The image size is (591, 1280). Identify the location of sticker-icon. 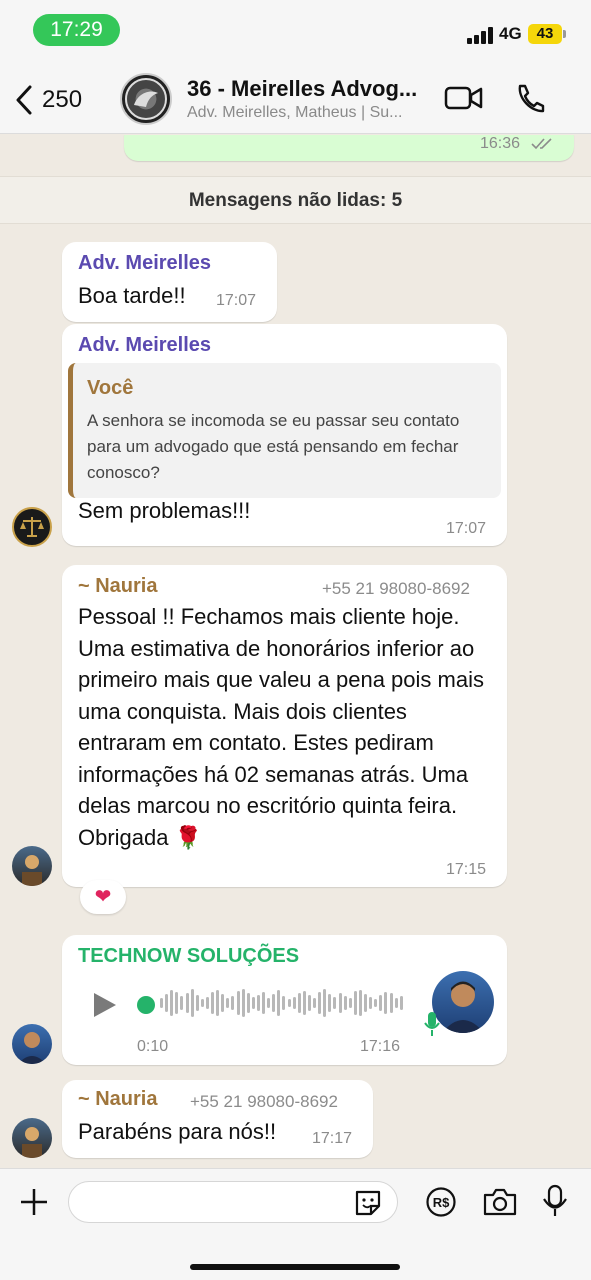
(368, 1203).